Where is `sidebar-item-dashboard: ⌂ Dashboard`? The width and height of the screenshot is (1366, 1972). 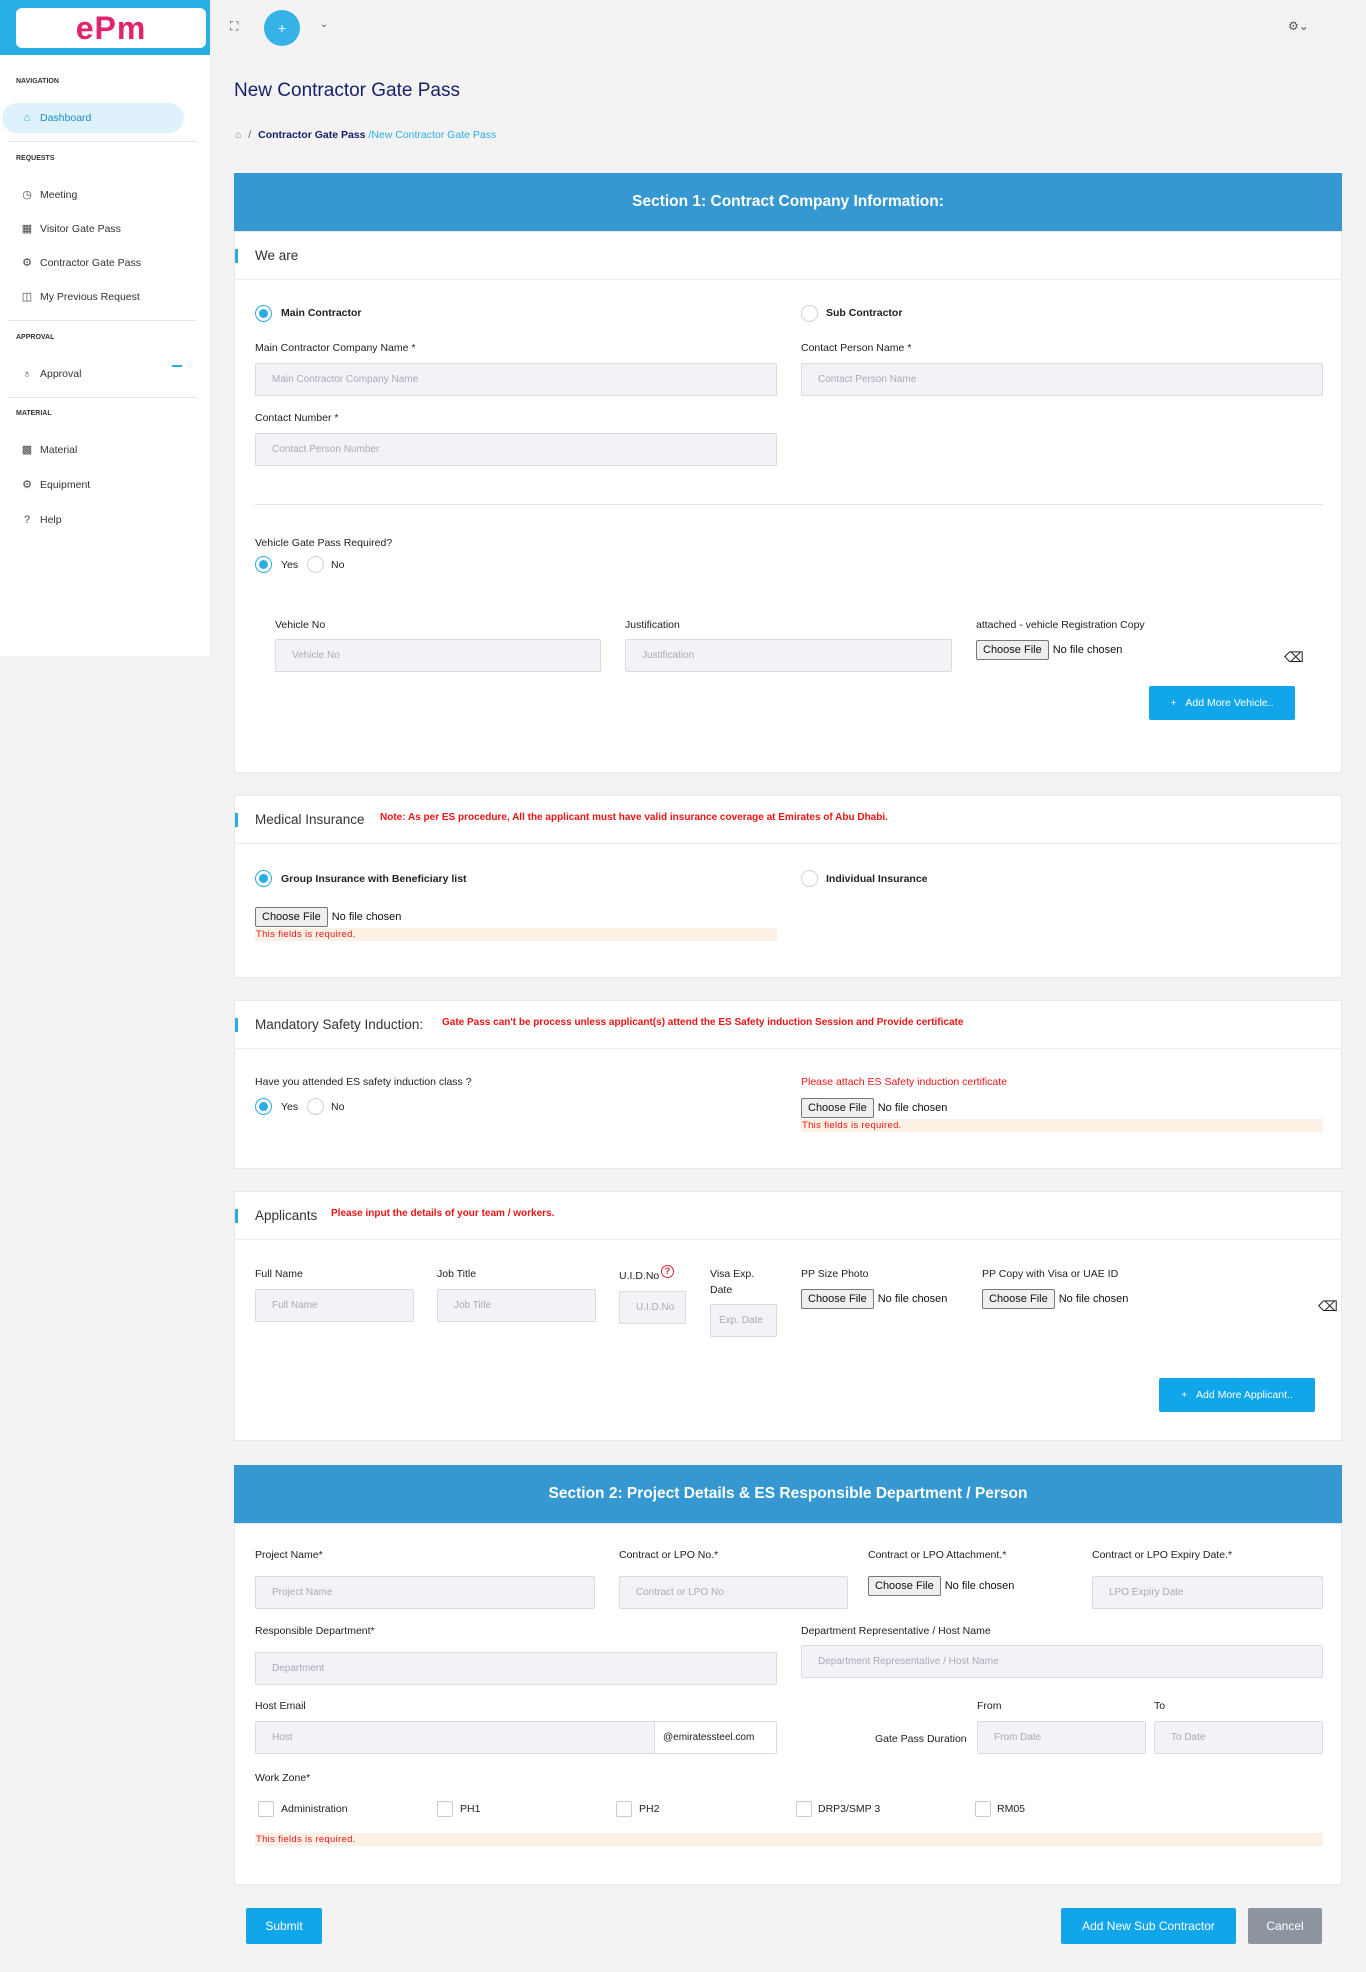 sidebar-item-dashboard: ⌂ Dashboard is located at coordinates (93, 118).